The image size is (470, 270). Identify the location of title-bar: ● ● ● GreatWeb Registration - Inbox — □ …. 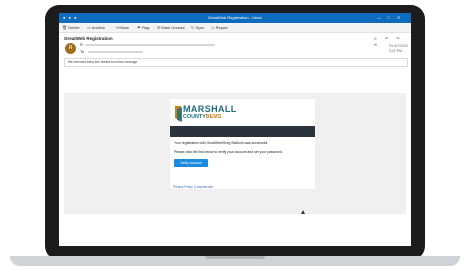
(235, 18).